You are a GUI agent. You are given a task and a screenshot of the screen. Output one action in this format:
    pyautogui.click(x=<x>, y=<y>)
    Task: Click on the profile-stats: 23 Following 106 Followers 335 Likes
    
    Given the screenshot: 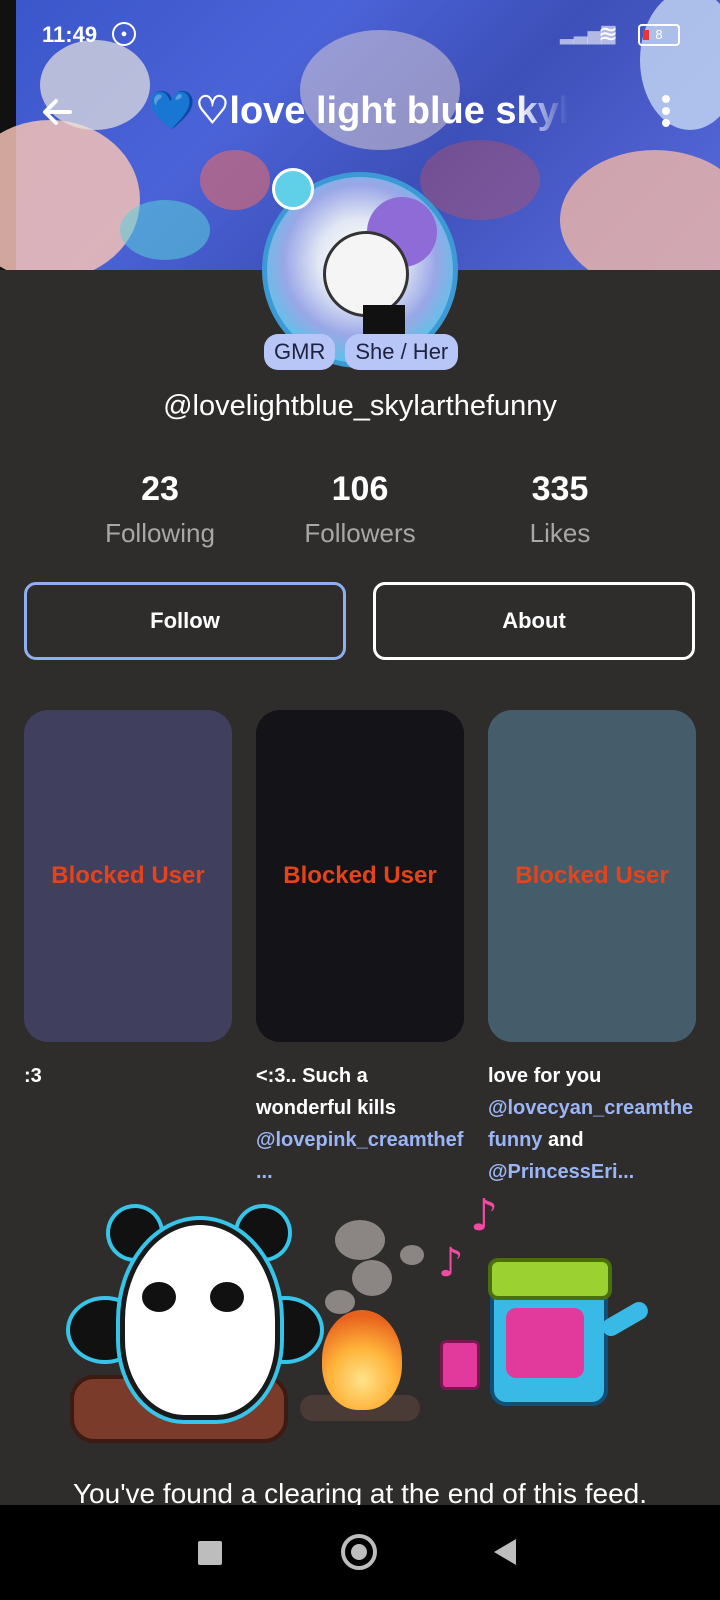 What is the action you would take?
    pyautogui.click(x=360, y=515)
    